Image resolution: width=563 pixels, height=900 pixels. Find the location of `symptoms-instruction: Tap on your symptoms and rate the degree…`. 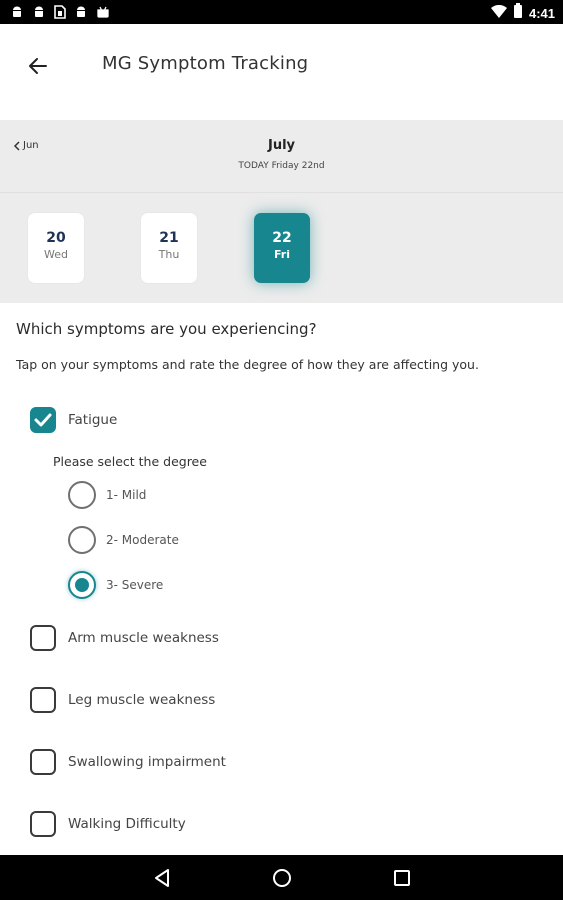

symptoms-instruction: Tap on your symptoms and rate the degree… is located at coordinates (247, 364).